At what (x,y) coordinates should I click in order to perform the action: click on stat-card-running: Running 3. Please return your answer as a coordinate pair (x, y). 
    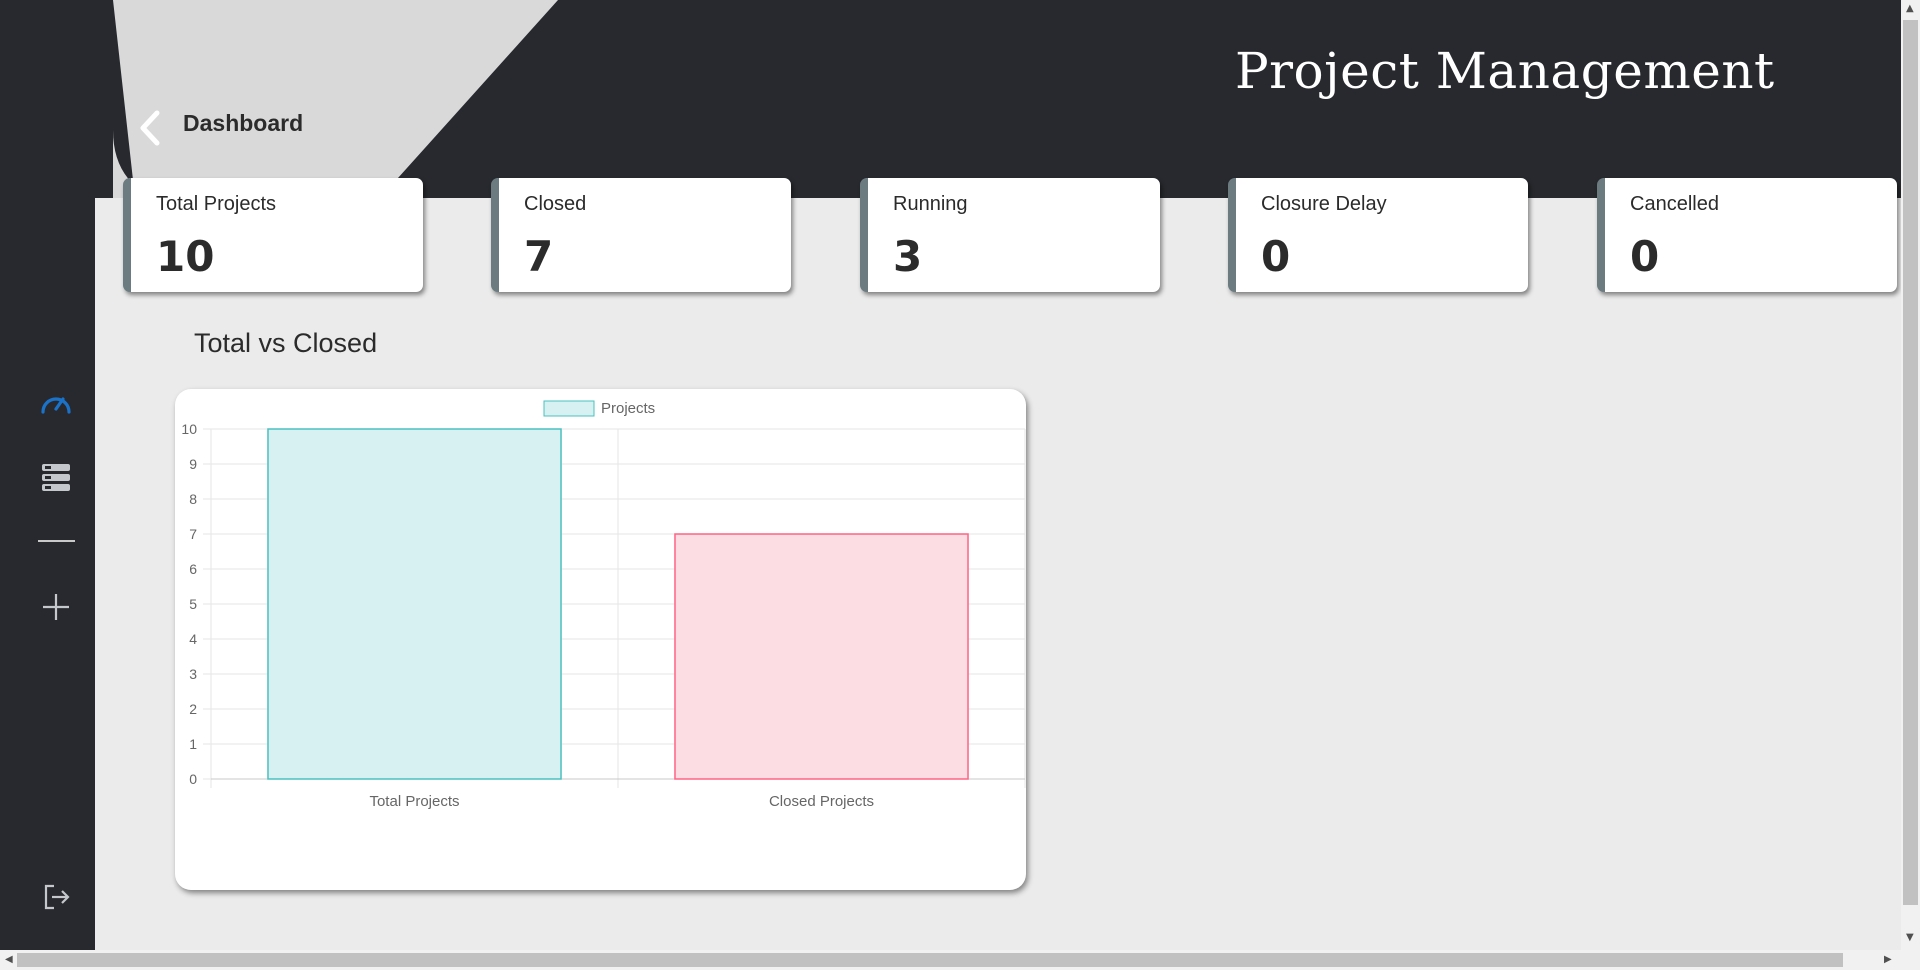
    Looking at the image, I should click on (1010, 235).